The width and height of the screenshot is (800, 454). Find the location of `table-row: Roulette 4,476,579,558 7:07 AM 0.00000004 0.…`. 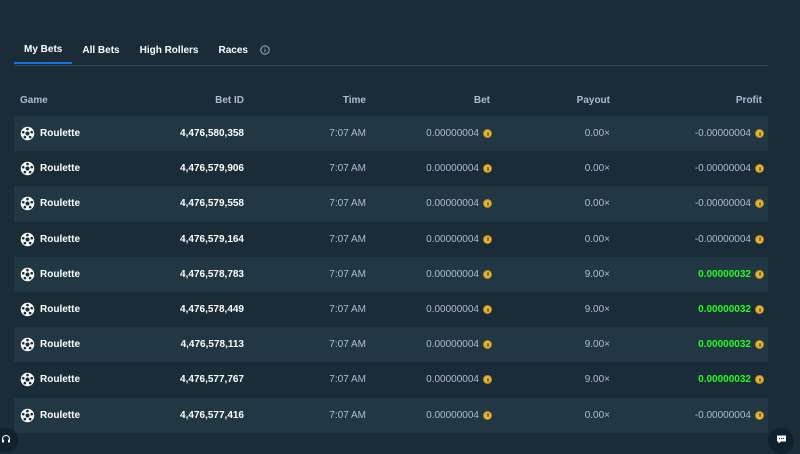

table-row: Roulette 4,476,579,558 7:07 AM 0.00000004 0.… is located at coordinates (391, 204).